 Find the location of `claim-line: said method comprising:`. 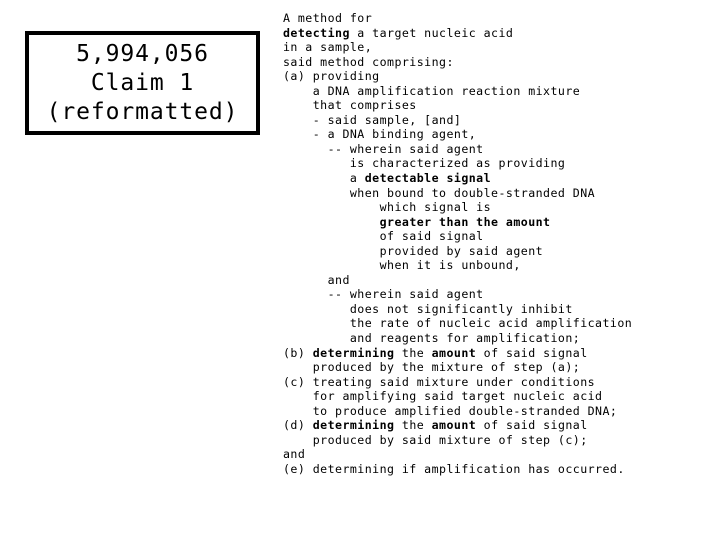

claim-line: said method comprising: is located at coordinates (498, 62).